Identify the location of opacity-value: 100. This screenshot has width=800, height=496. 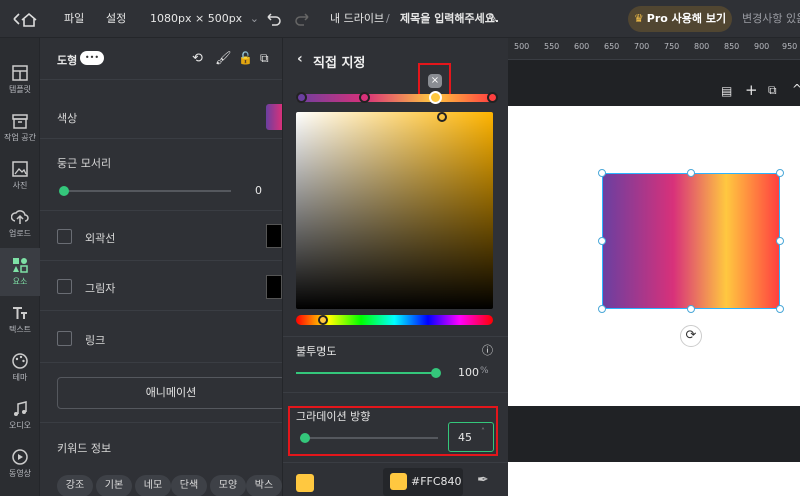
(468, 372).